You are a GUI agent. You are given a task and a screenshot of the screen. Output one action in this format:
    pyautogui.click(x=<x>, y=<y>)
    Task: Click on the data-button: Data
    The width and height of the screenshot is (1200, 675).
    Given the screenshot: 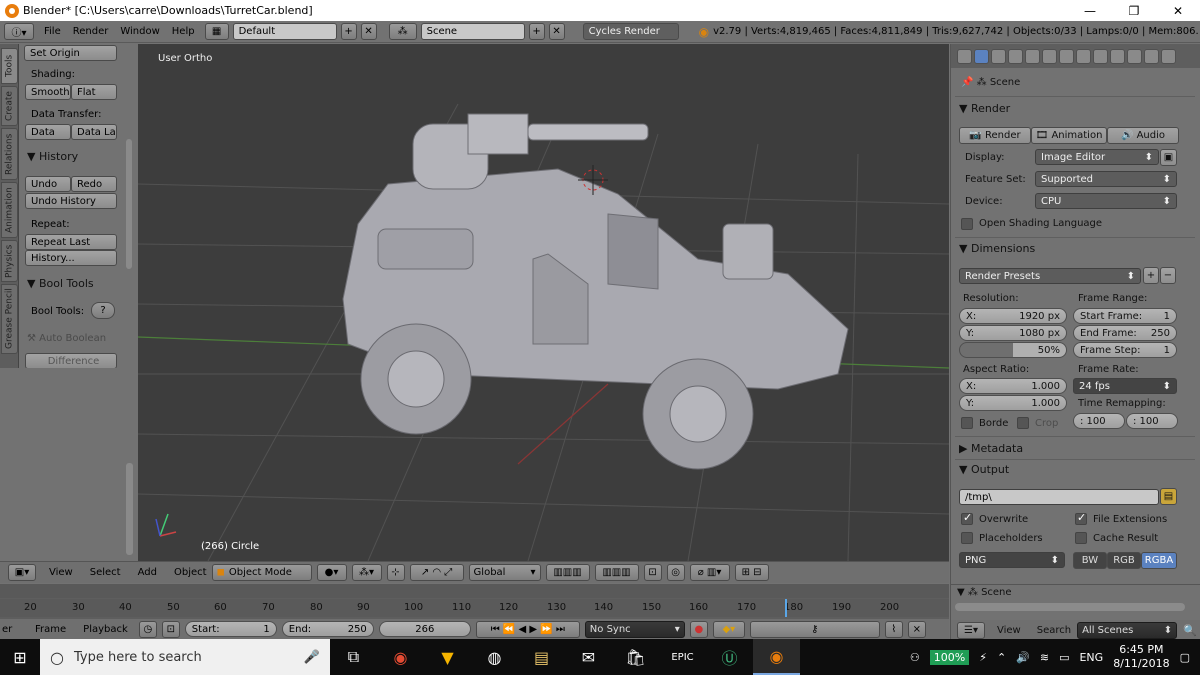 What is the action you would take?
    pyautogui.click(x=48, y=132)
    